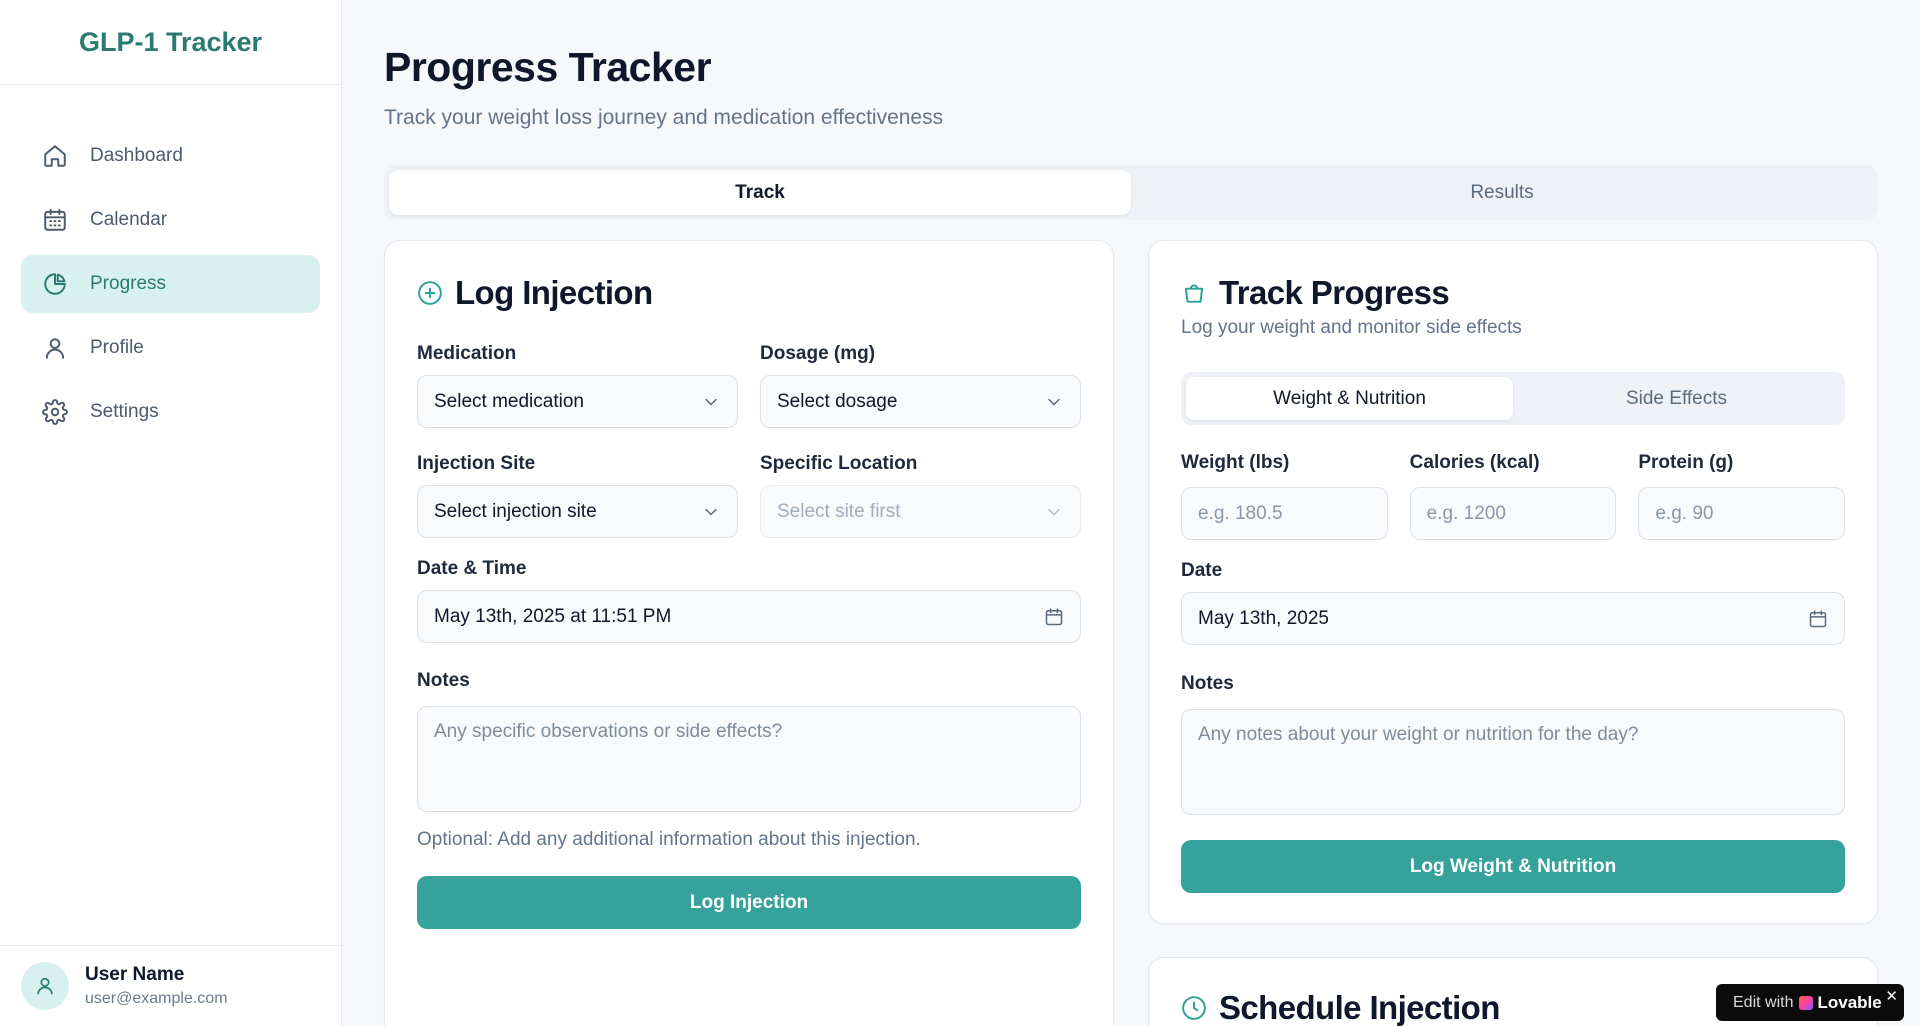 The height and width of the screenshot is (1026, 1920). What do you see at coordinates (1742, 513) in the screenshot?
I see `protein-input` at bounding box center [1742, 513].